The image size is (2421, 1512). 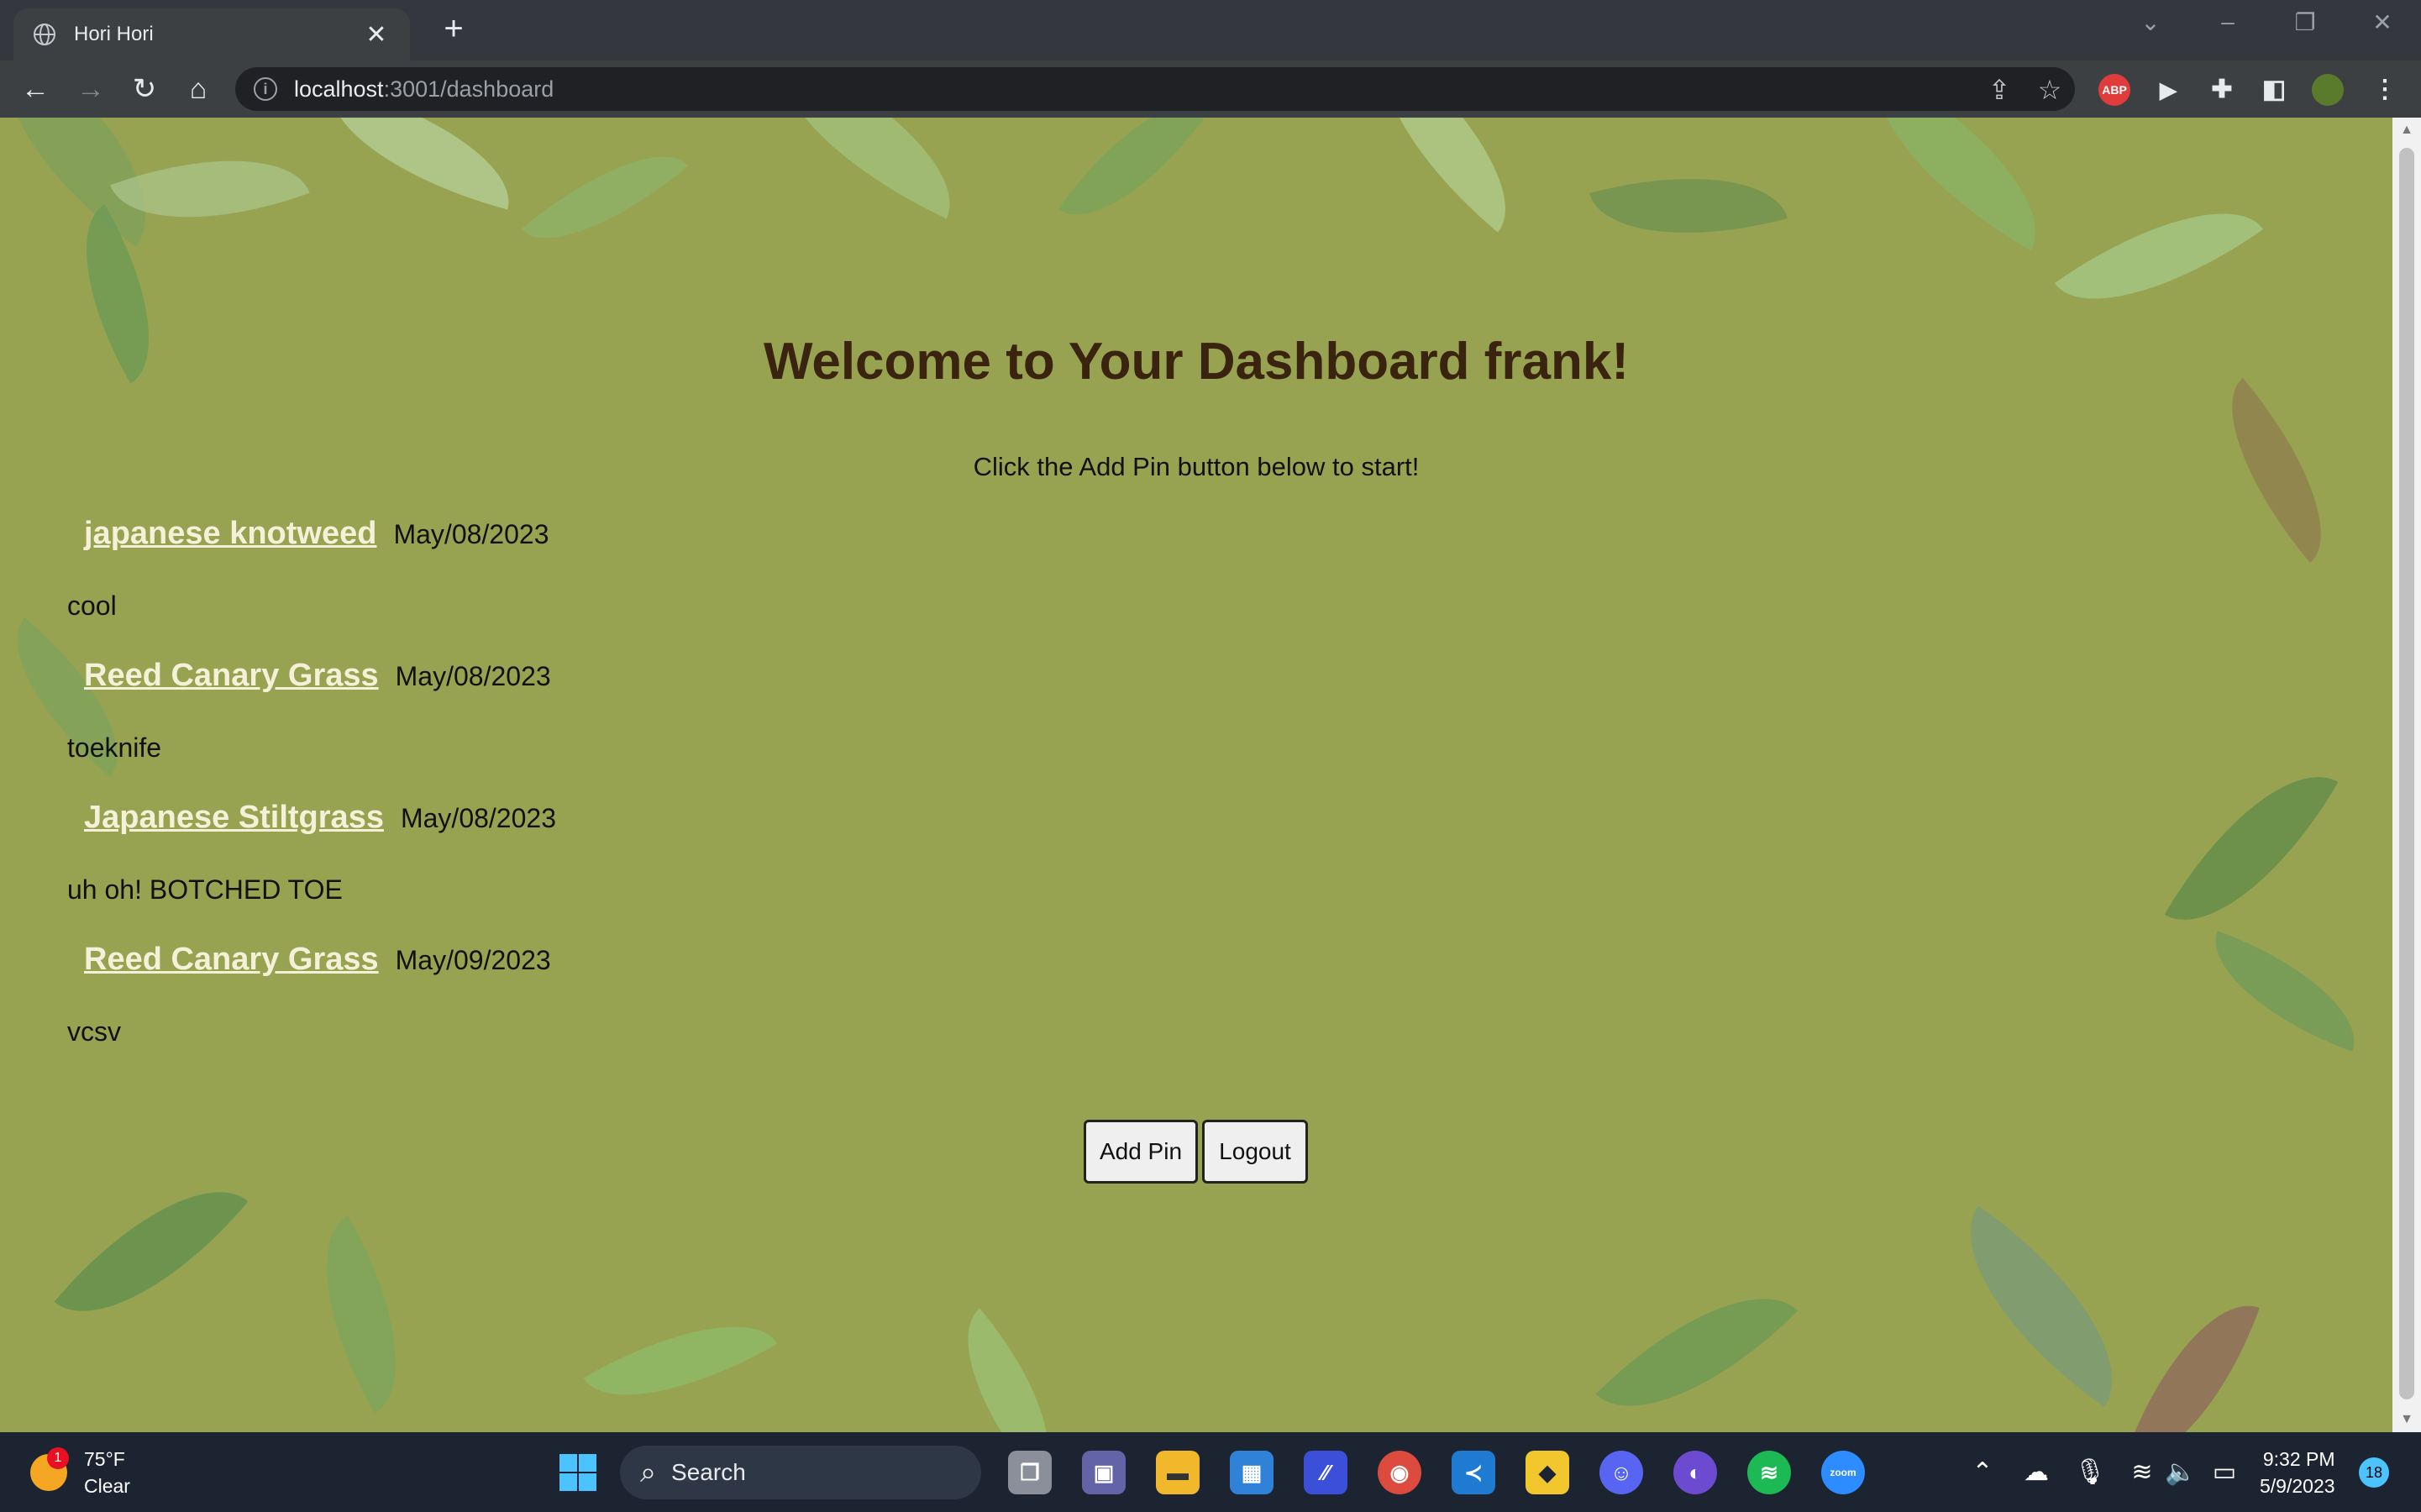 What do you see at coordinates (2150, 22) in the screenshot?
I see `tab-search-chevron-icon: ⌄` at bounding box center [2150, 22].